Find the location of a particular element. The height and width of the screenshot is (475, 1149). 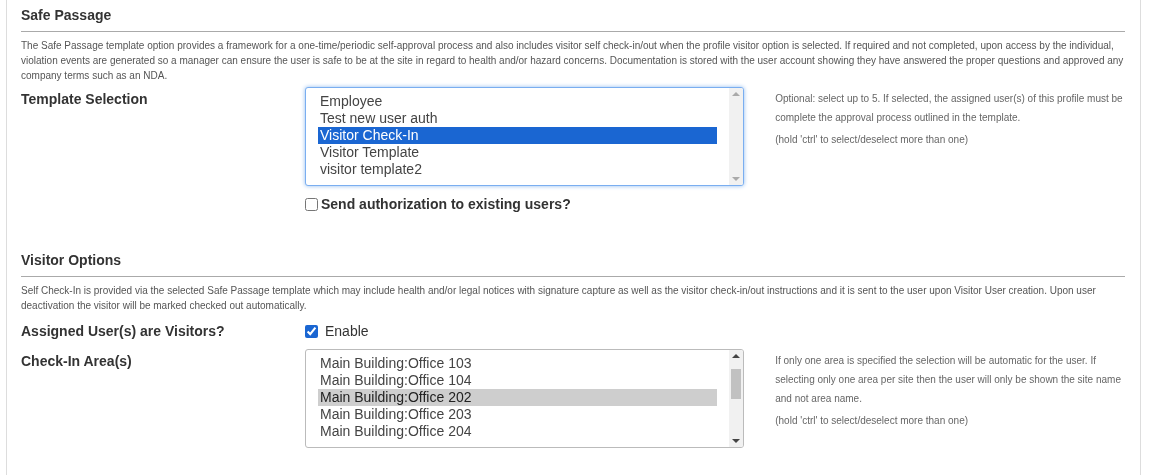

field-label: Check-In Area(s) is located at coordinates (76, 361).